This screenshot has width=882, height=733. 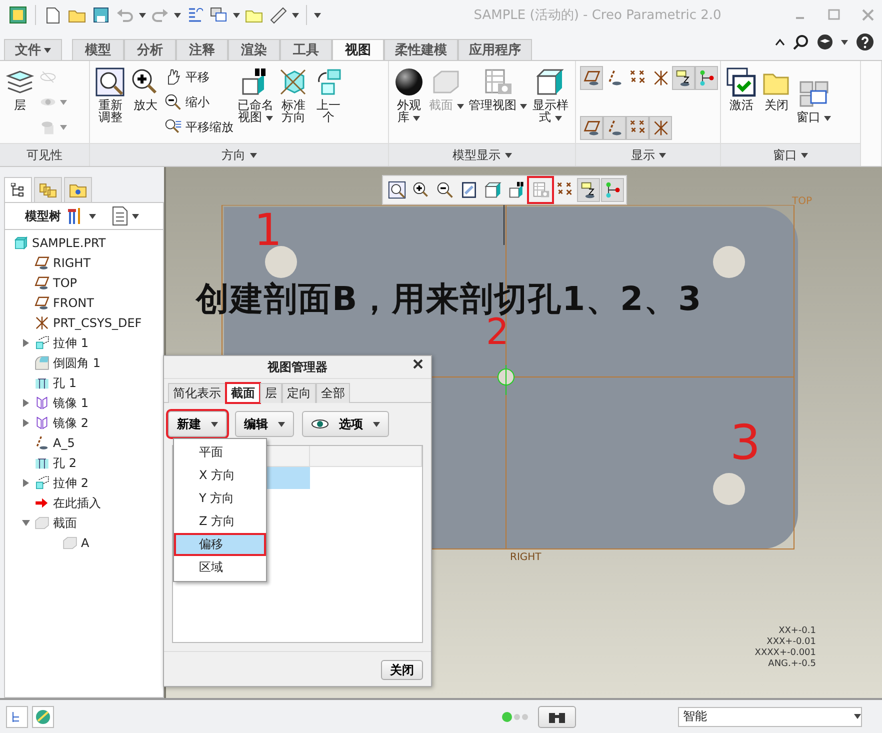 I want to click on tree-item: 孔 2, so click(x=84, y=463).